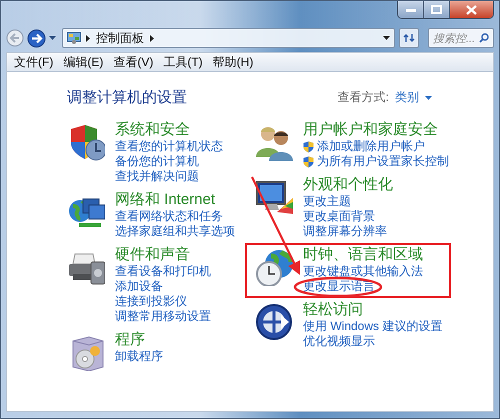  I want to click on menu-item: 编辑(E), so click(83, 62).